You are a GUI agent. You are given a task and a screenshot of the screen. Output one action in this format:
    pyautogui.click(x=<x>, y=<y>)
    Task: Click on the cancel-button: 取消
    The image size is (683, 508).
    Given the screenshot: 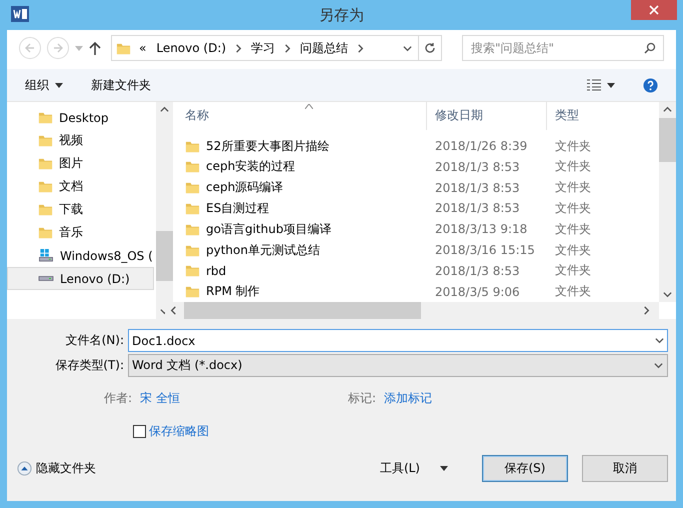 What is the action you would take?
    pyautogui.click(x=625, y=468)
    